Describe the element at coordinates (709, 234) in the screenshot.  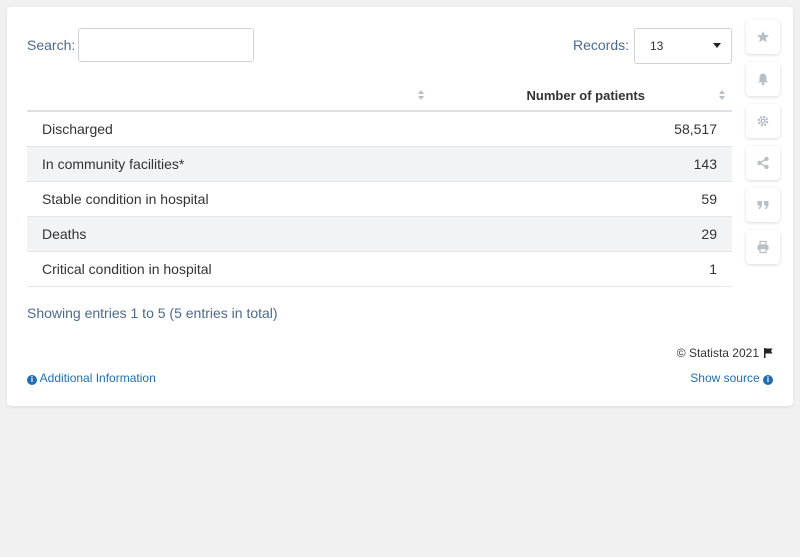
I see `row-value: 29` at that location.